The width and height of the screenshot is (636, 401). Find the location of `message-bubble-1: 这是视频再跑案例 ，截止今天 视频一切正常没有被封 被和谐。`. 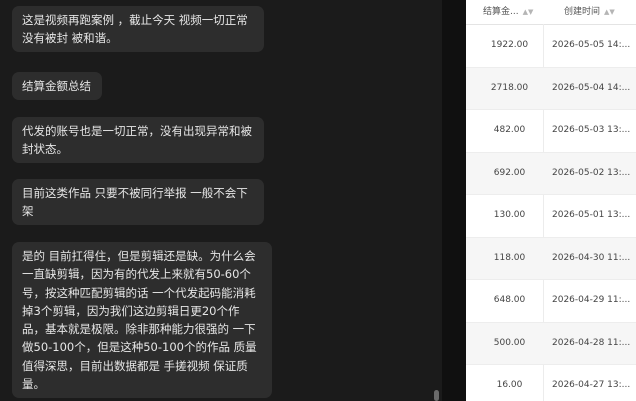

message-bubble-1: 这是视频再跑案例 ，截止今天 视频一切正常没有被封 被和谐。 is located at coordinates (138, 29).